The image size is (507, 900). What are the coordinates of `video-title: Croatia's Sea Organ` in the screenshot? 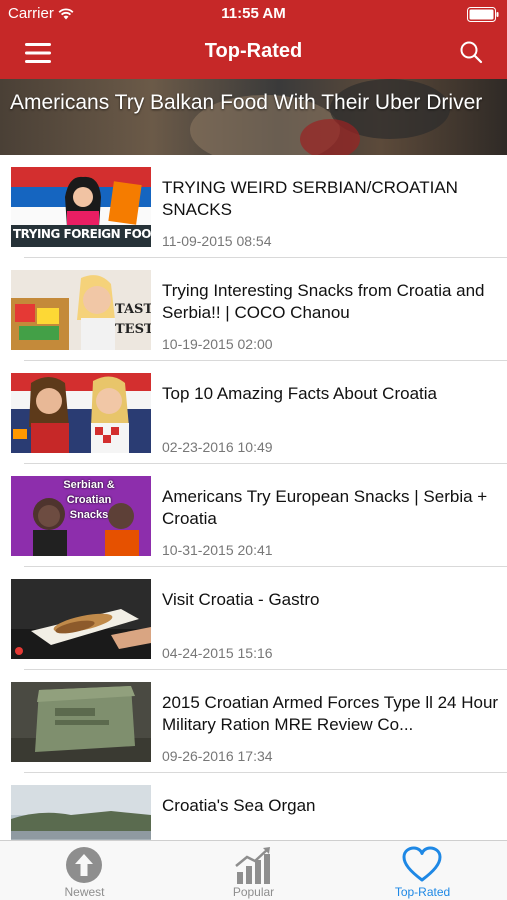 It's located at (239, 805).